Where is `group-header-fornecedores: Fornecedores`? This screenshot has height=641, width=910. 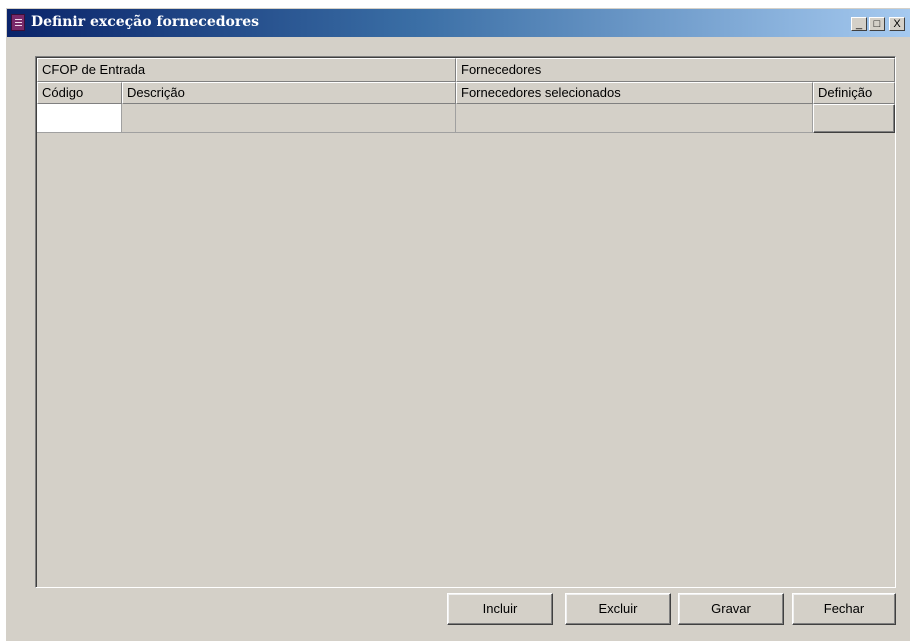
group-header-fornecedores: Fornecedores is located at coordinates (675, 70).